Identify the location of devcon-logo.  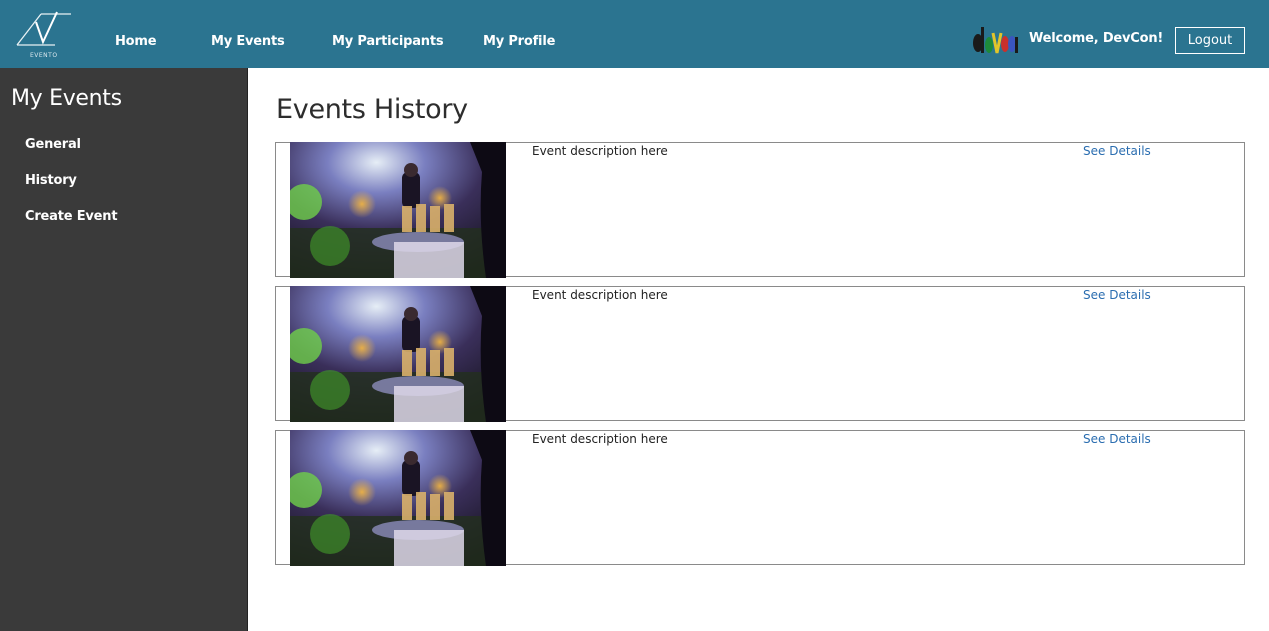
(995, 41).